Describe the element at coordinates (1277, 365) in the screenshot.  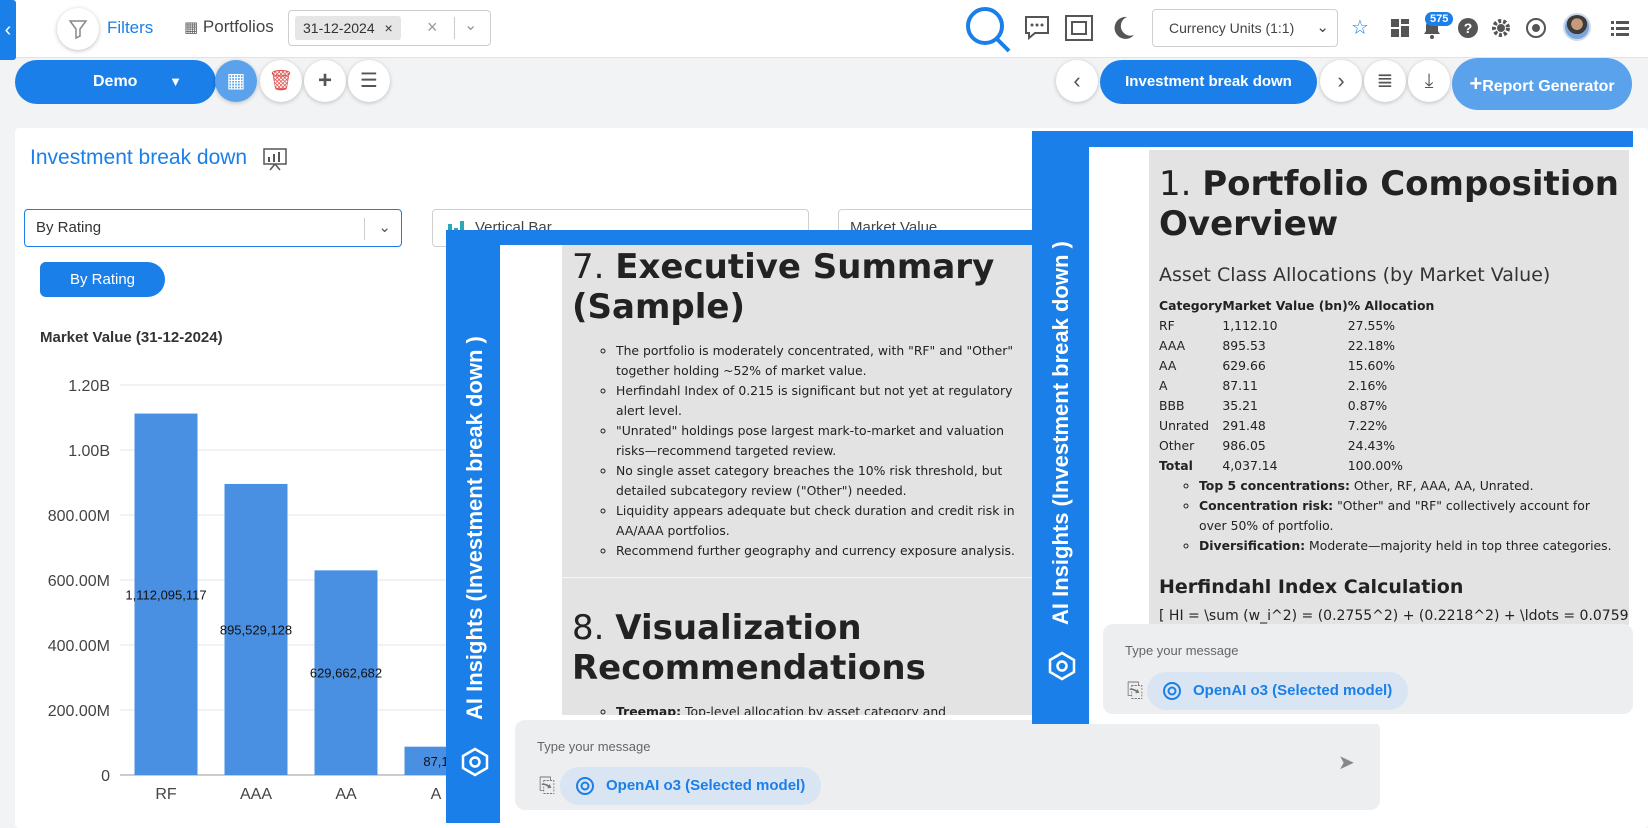
I see `table-row: AA 629.66 15.60%` at that location.